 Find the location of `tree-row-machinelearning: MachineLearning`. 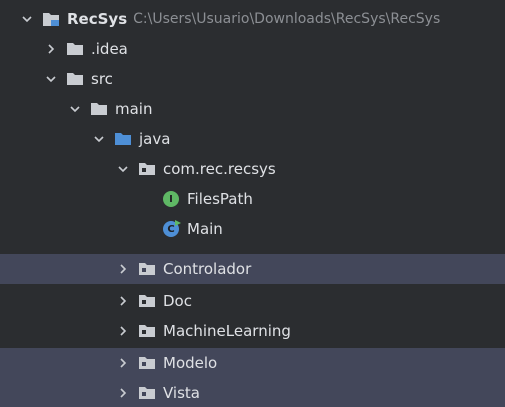

tree-row-machinelearning: MachineLearning is located at coordinates (252, 331).